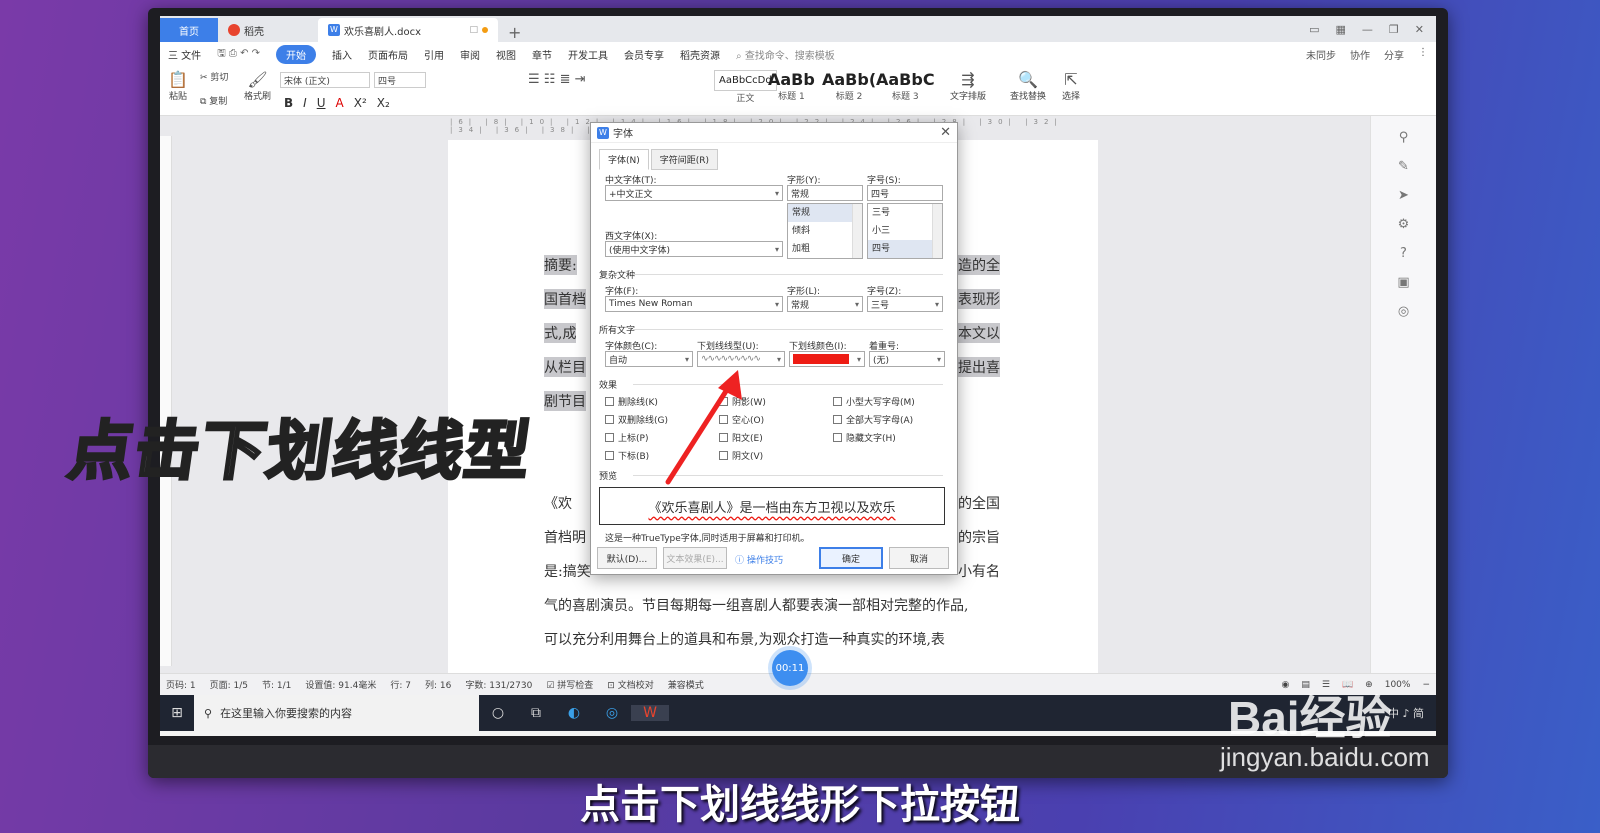 The height and width of the screenshot is (833, 1600). What do you see at coordinates (388, 54) in the screenshot?
I see `menu-layout: 页面布局` at bounding box center [388, 54].